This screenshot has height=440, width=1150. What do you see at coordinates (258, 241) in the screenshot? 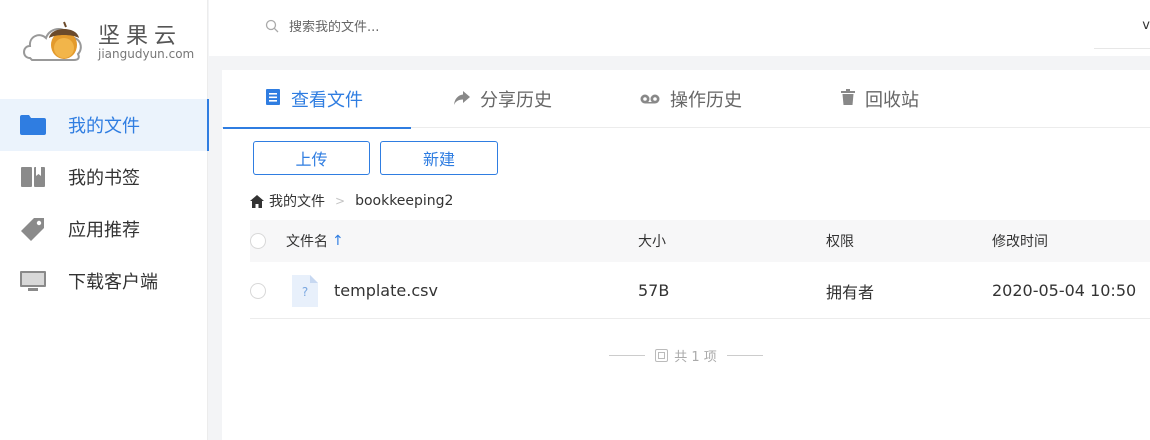
I see `select-all-checkbox` at bounding box center [258, 241].